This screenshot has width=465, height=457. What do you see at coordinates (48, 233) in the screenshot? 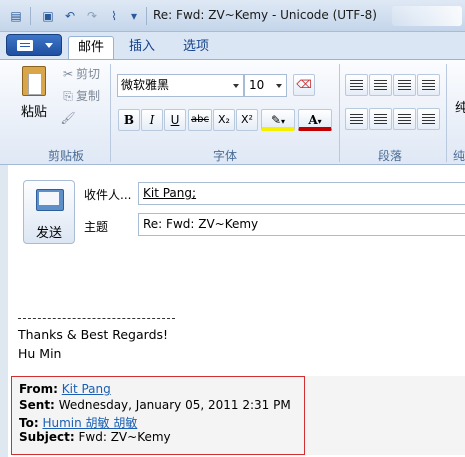
I see `send-label: 发送` at bounding box center [48, 233].